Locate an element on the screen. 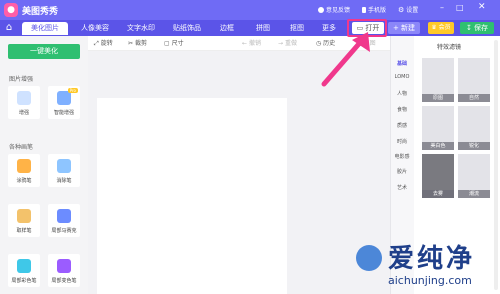 Image resolution: width=500 pixels, height=294 pixels. close-icon: ✕ is located at coordinates (482, 7).